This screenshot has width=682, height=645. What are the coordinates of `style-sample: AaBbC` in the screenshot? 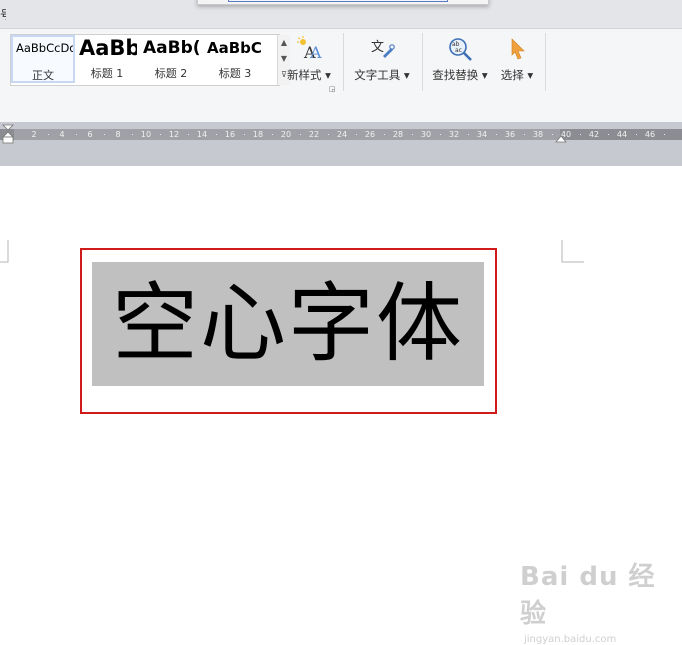 It's located at (234, 48).